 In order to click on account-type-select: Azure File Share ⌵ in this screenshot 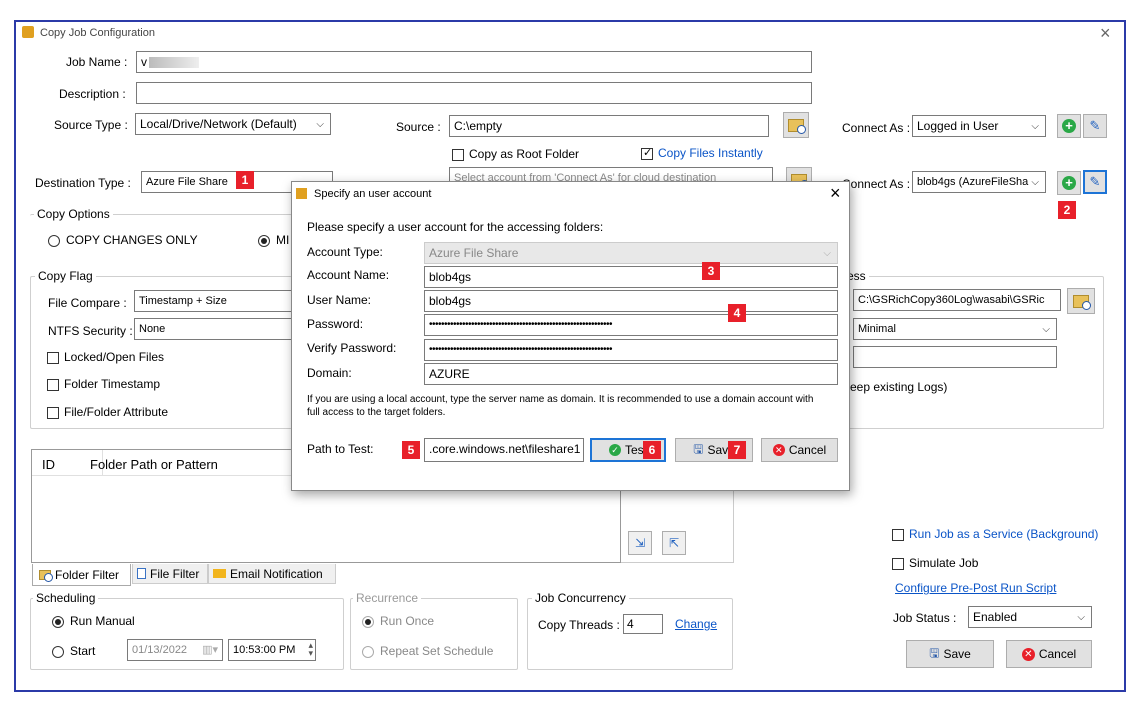, I will do `click(631, 253)`.